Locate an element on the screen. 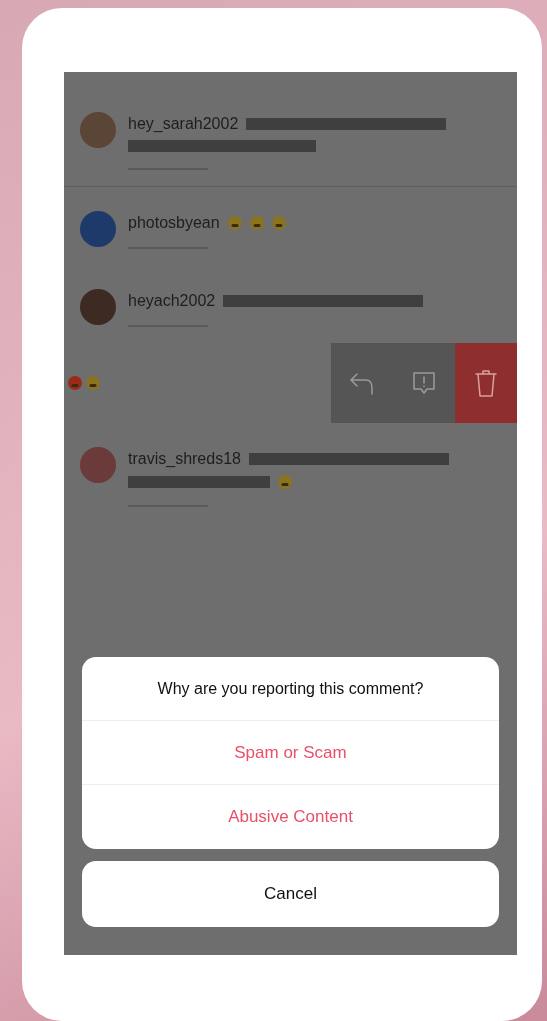 This screenshot has height=1021, width=547. delete-action-button is located at coordinates (486, 383).